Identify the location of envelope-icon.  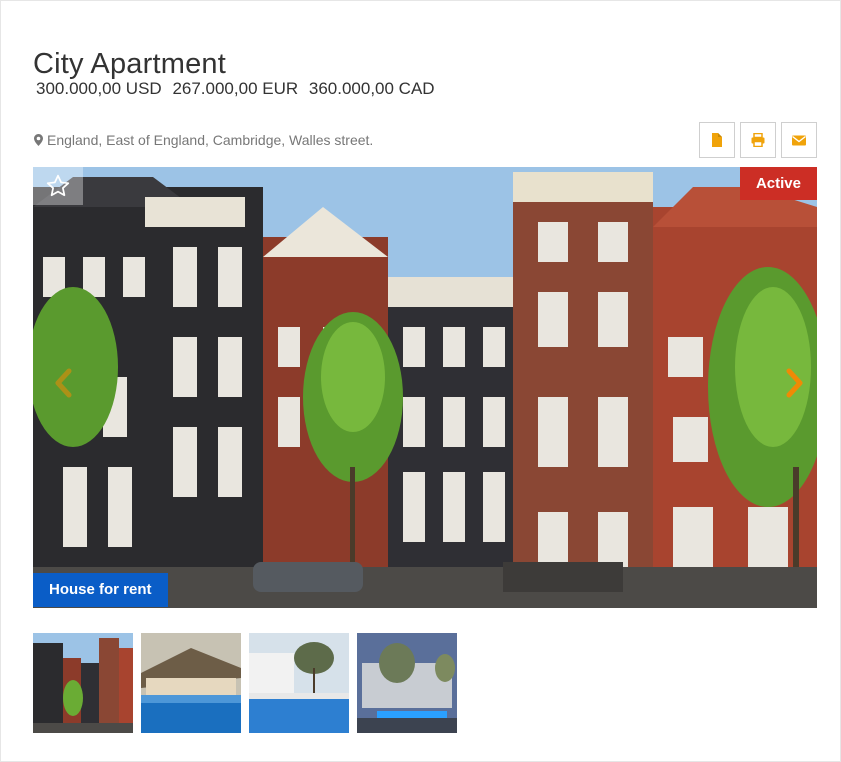
(799, 140).